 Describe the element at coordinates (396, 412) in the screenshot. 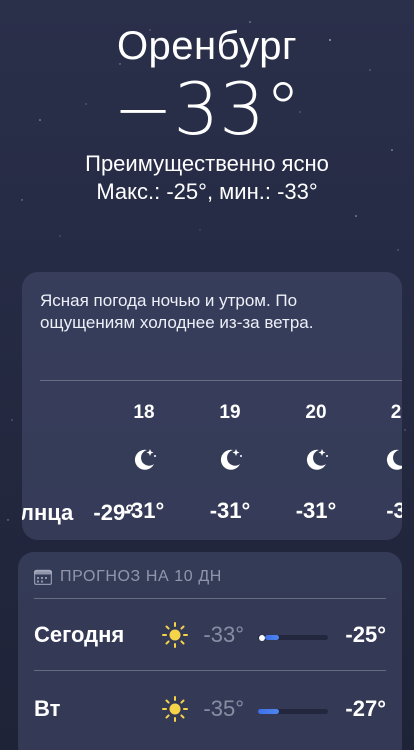

I see `hour-label: 2` at that location.